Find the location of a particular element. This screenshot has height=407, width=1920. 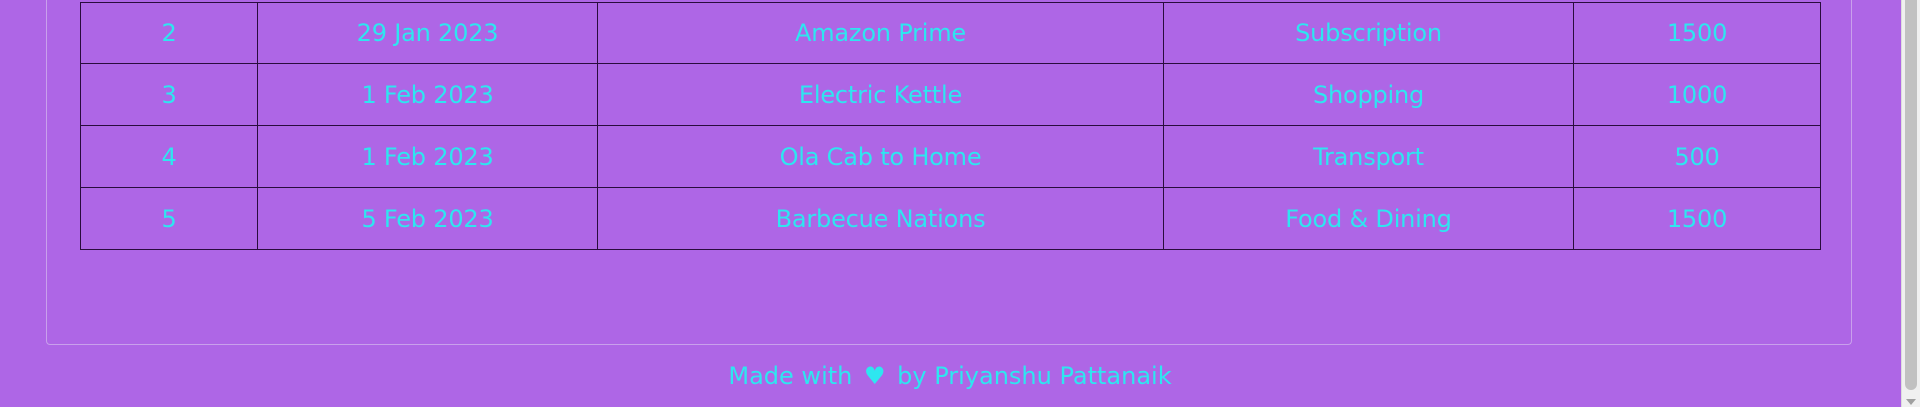

cell-category: Shopping is located at coordinates (1368, 94).